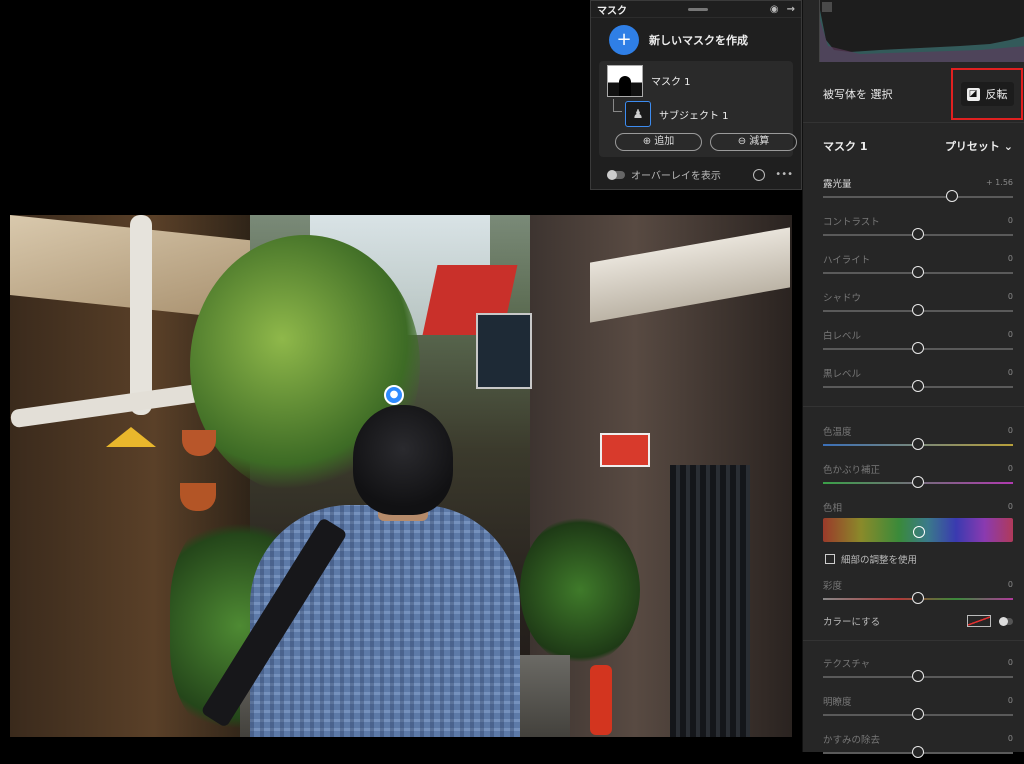  Describe the element at coordinates (845, 146) in the screenshot. I see `mask-settings-title: マスク 1` at that location.